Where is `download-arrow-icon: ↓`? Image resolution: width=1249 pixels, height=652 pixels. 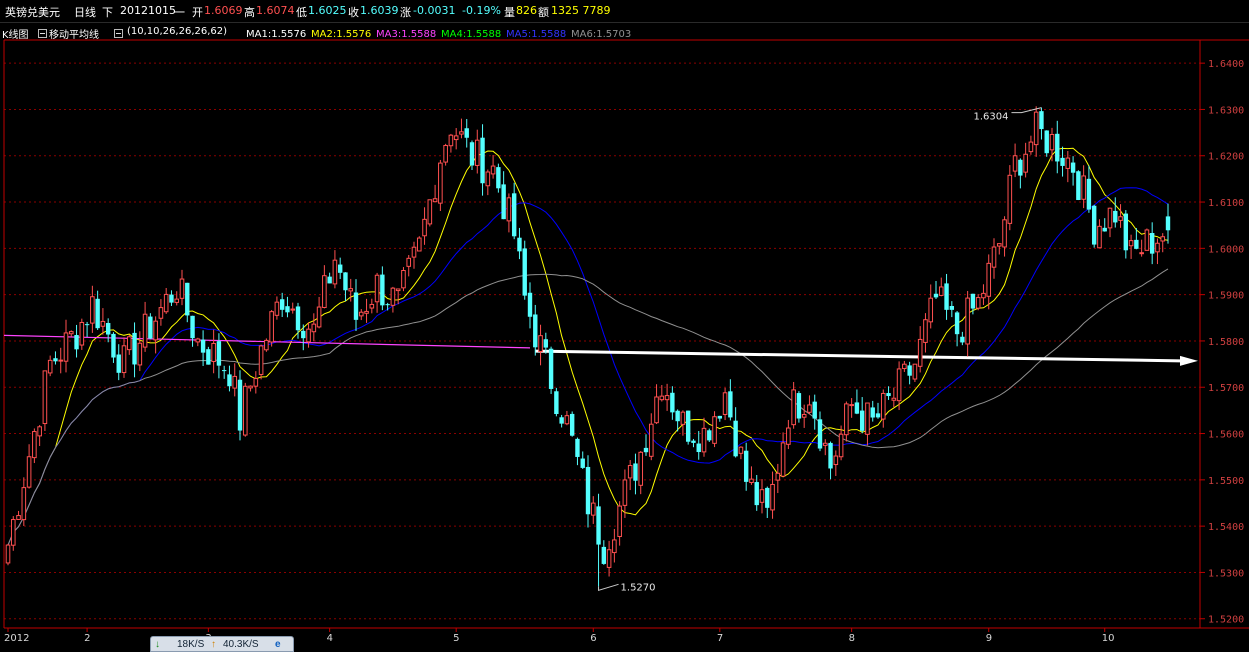 download-arrow-icon: ↓ is located at coordinates (157, 644).